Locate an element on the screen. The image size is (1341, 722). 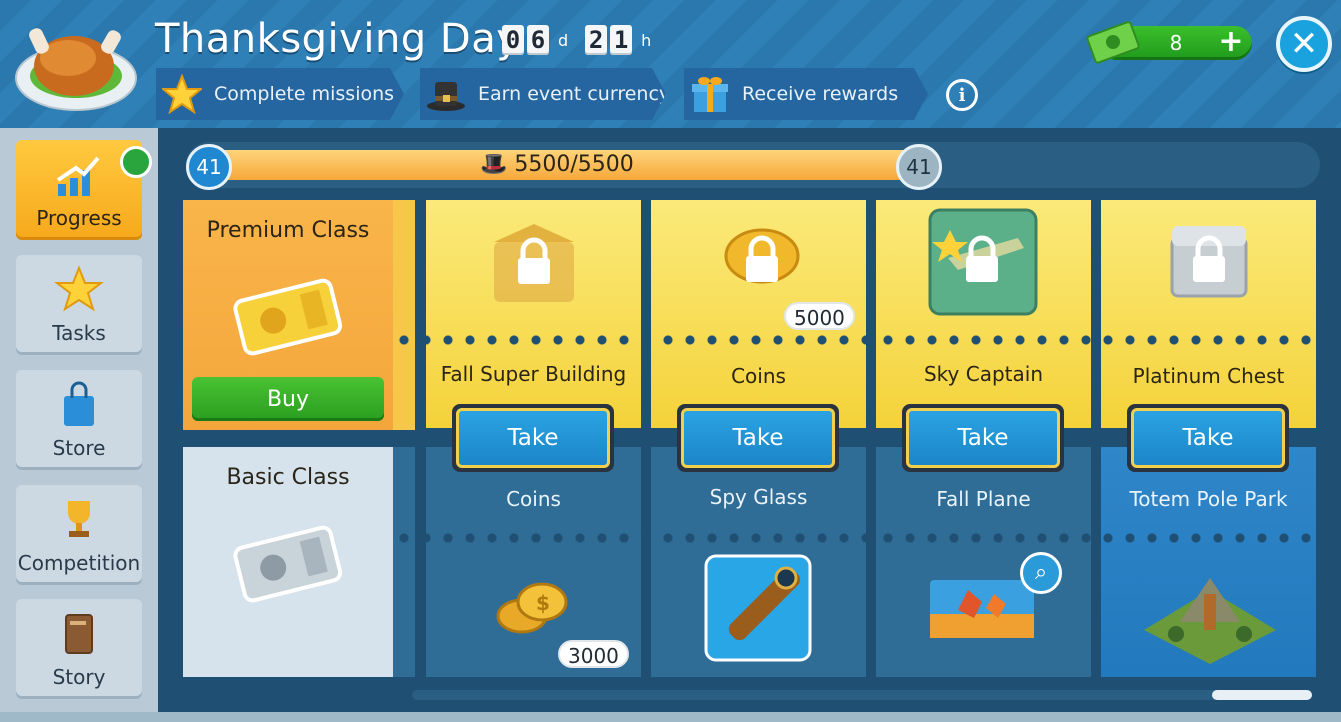
buy-premium-button: Buy is located at coordinates (288, 399).